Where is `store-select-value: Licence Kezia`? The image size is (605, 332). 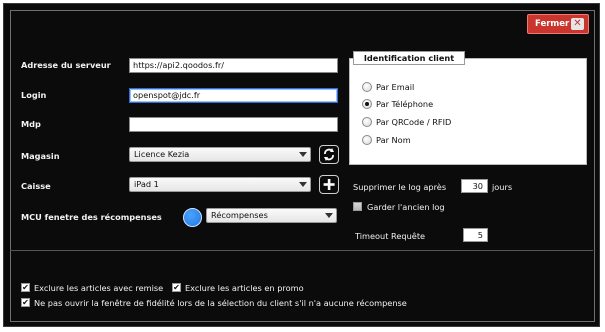
store-select-value: Licence Kezia is located at coordinates (162, 154).